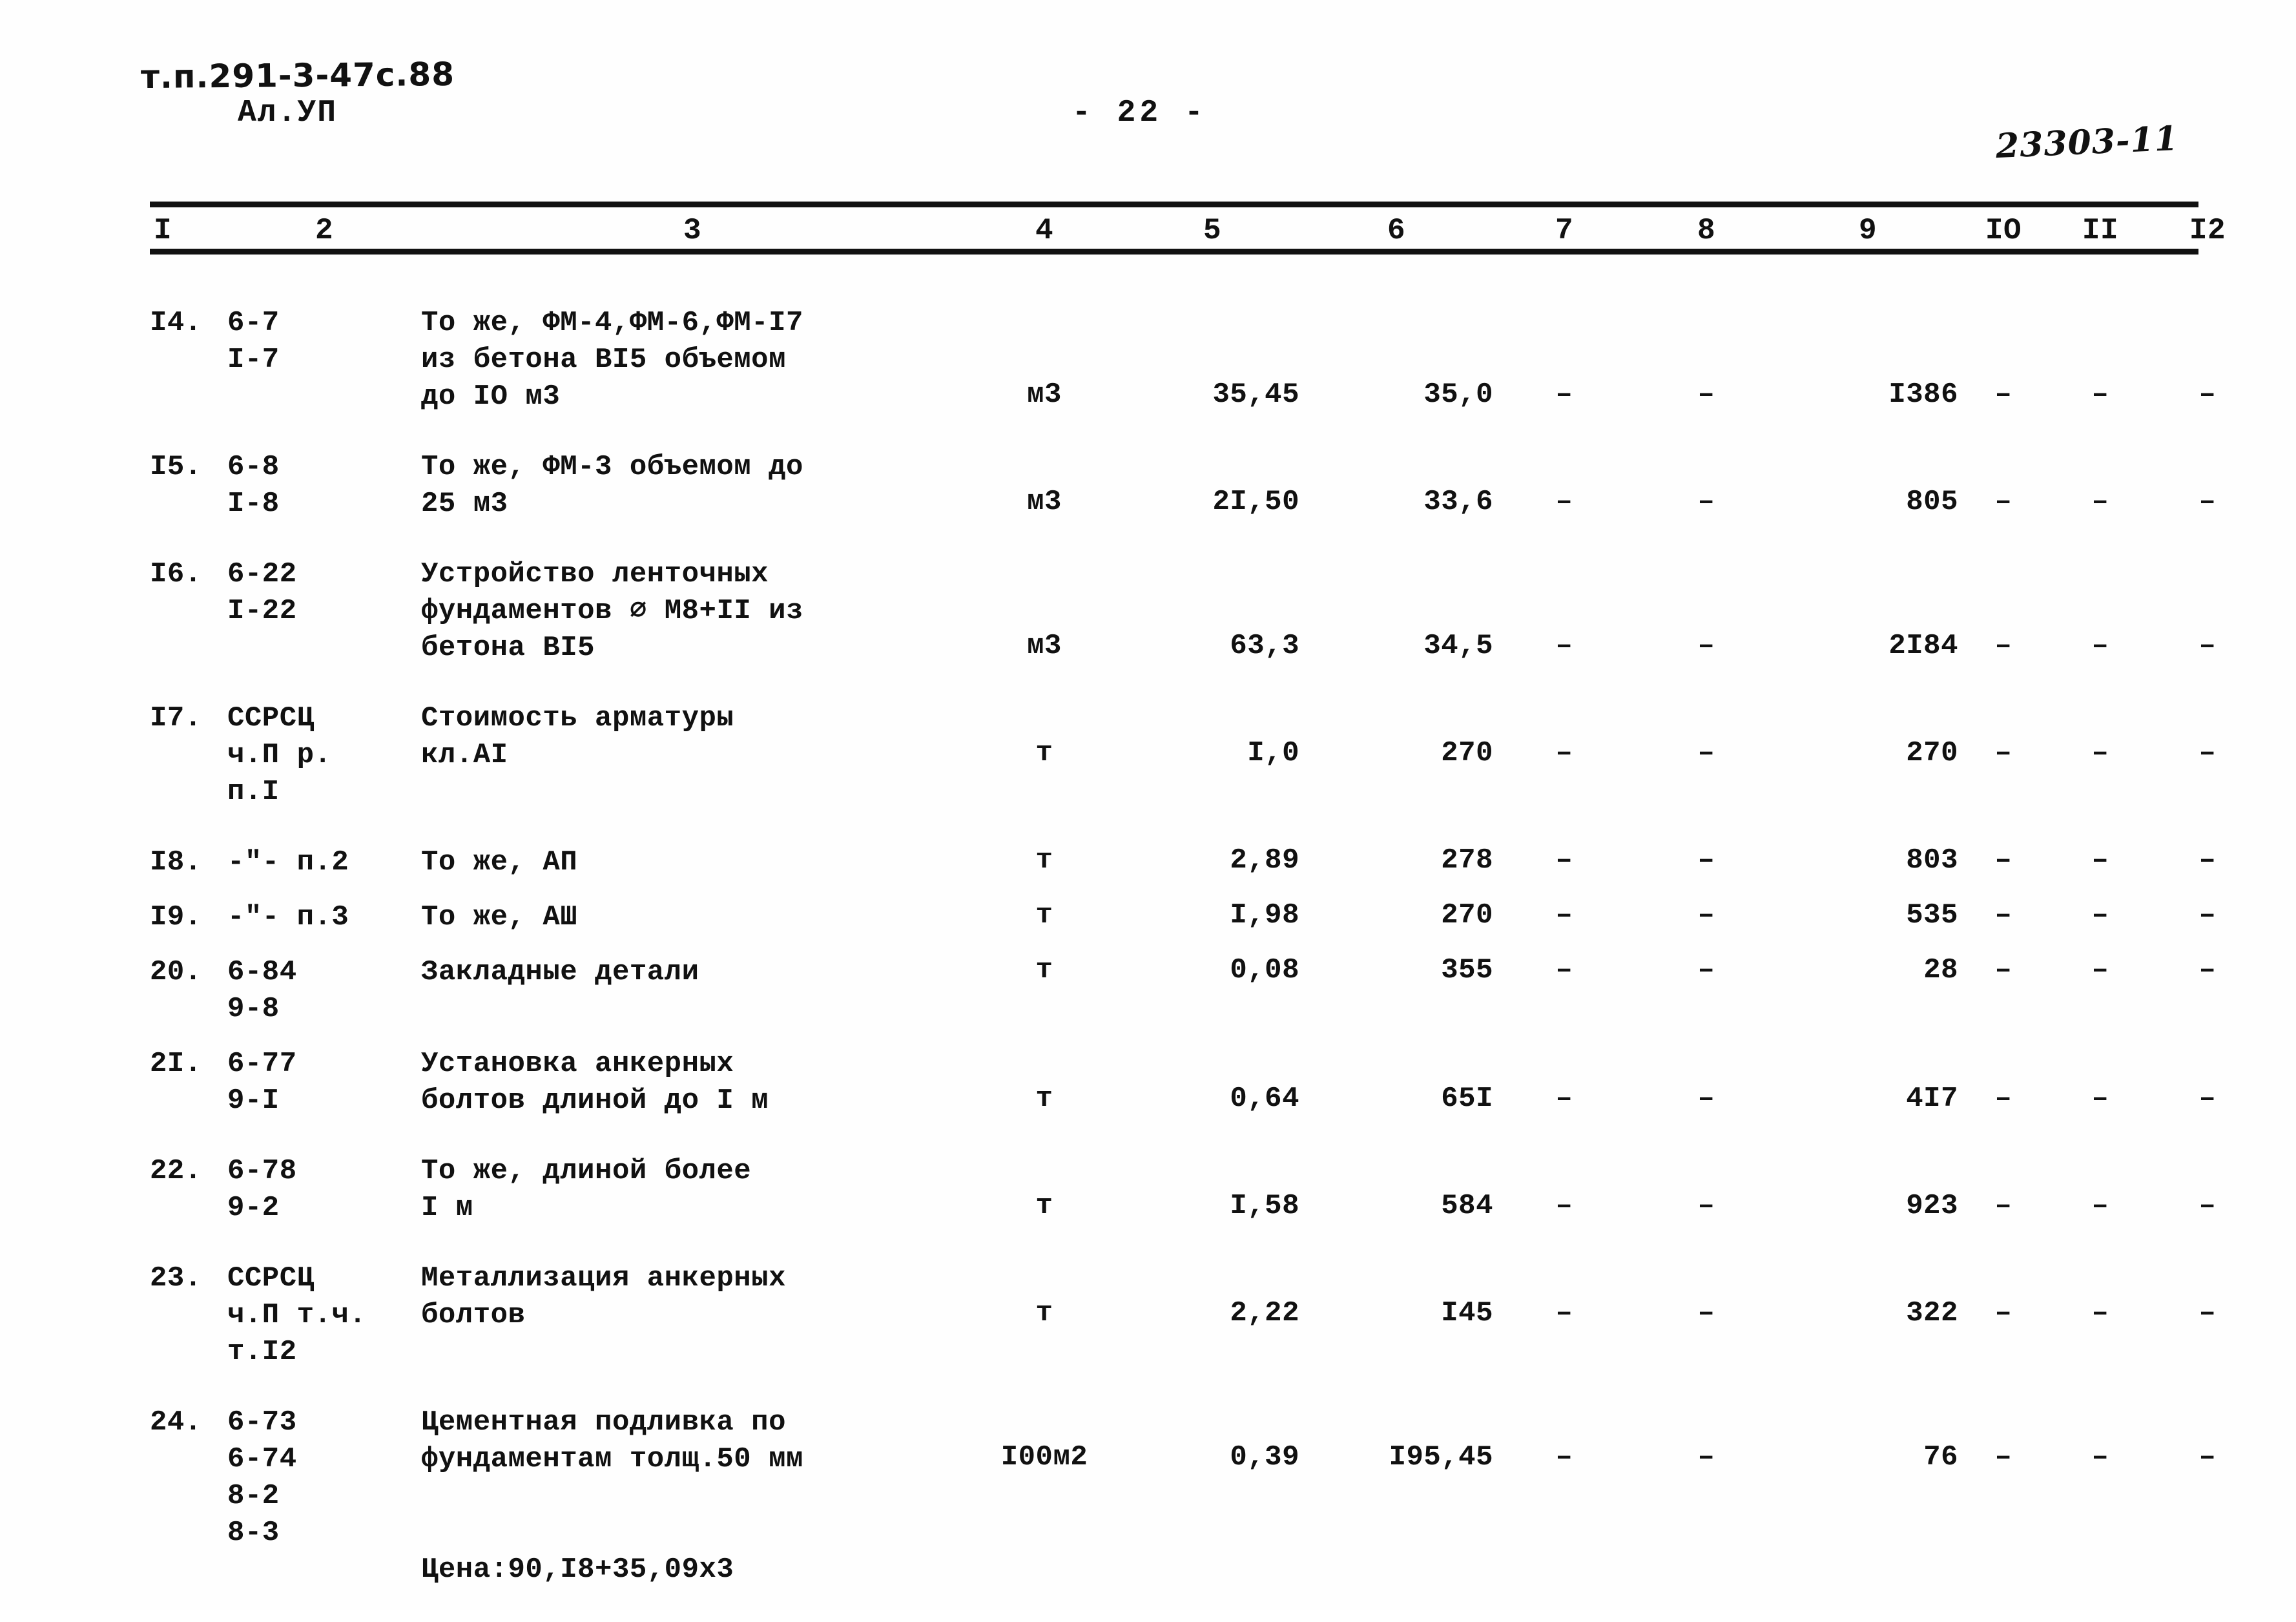 The image size is (2296, 1622). I want to click on row-col5: I,58, so click(1212, 1190).